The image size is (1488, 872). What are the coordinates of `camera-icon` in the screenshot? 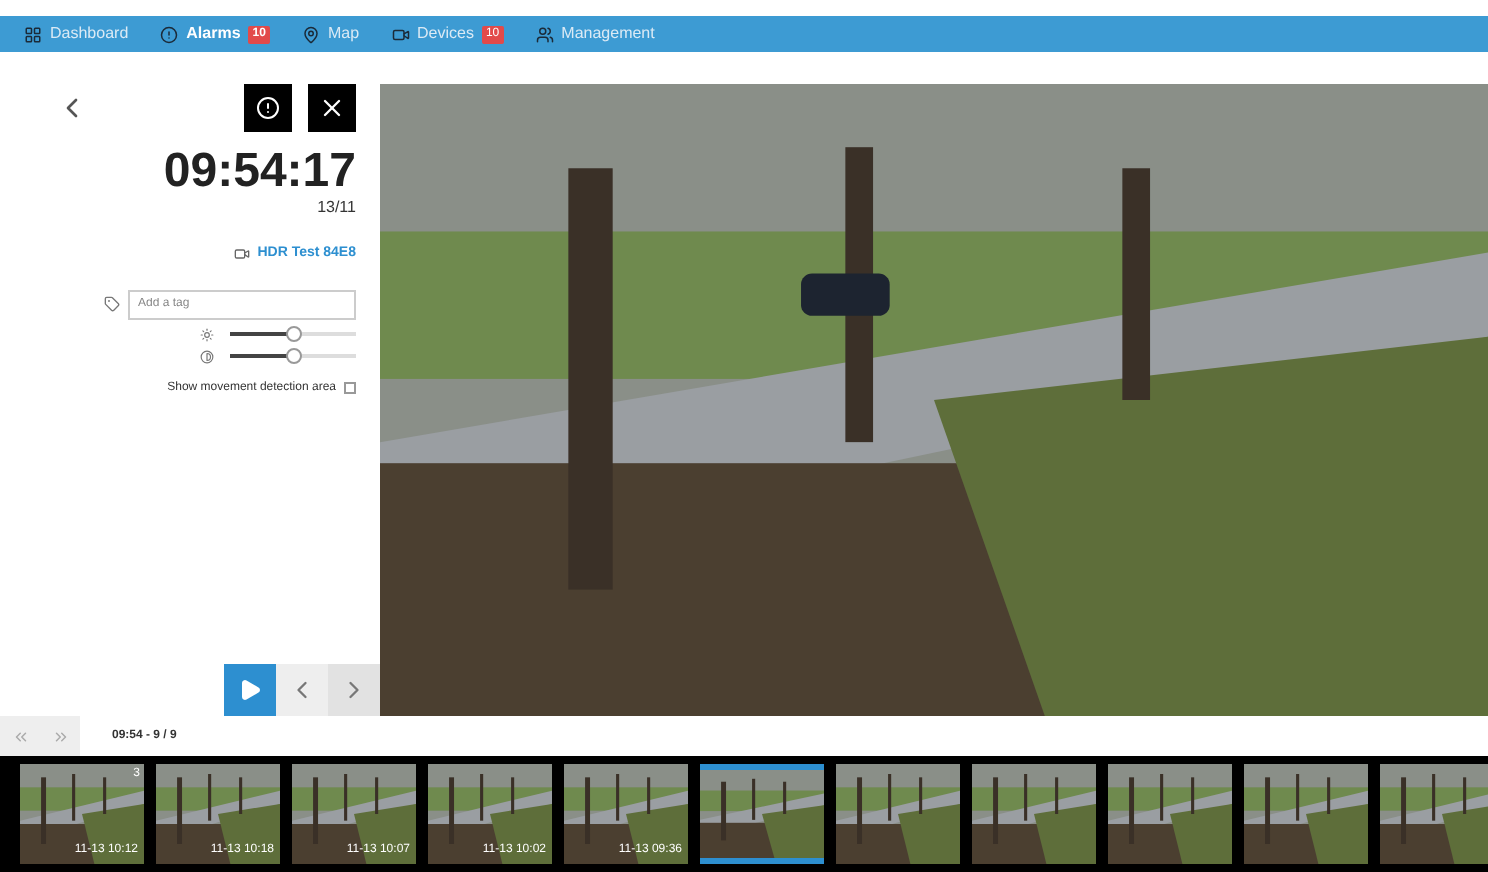 It's located at (241, 254).